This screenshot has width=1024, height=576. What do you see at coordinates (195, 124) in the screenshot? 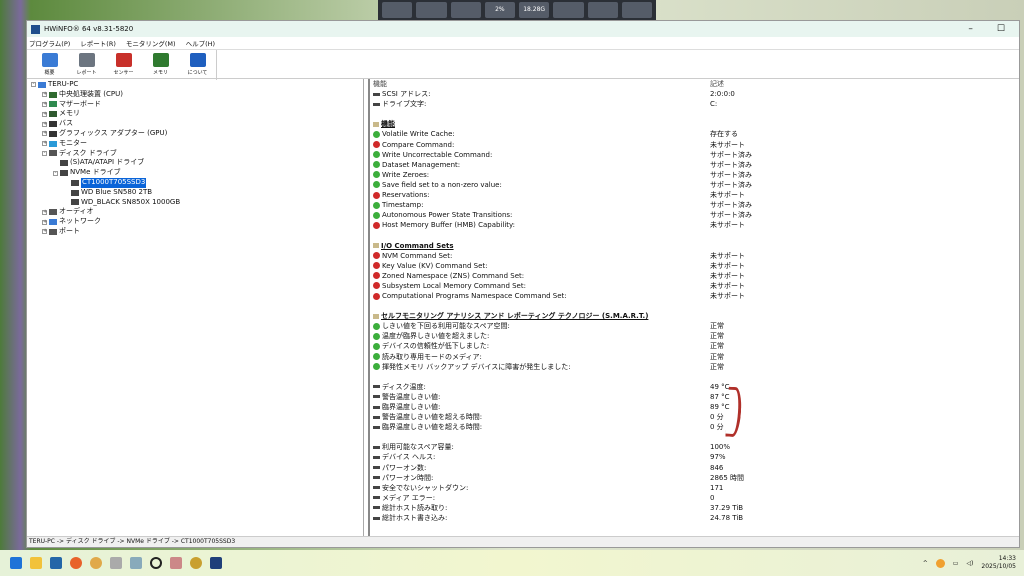
I see `tree-item: + バス` at bounding box center [195, 124].